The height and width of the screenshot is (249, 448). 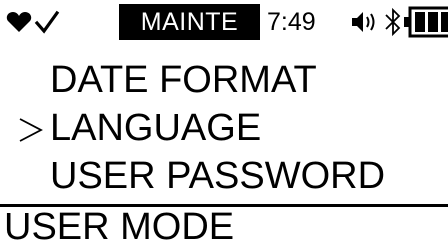 What do you see at coordinates (19, 22) in the screenshot?
I see `heart-icon` at bounding box center [19, 22].